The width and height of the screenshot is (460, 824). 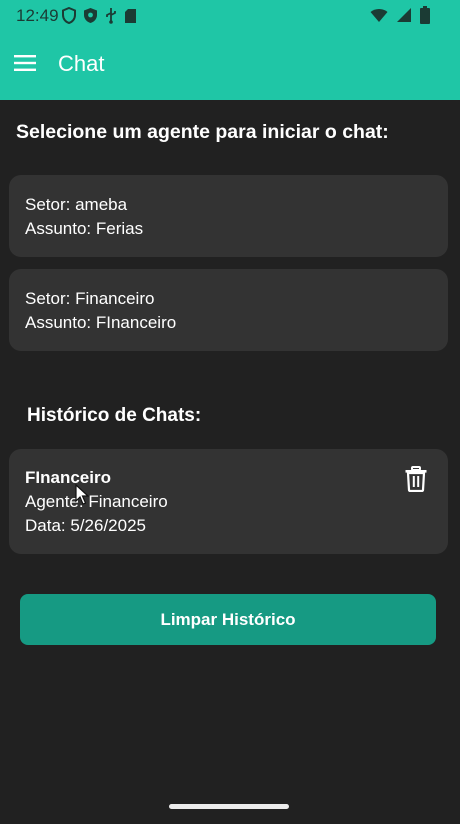 I want to click on trash-icon, so click(x=416, y=481).